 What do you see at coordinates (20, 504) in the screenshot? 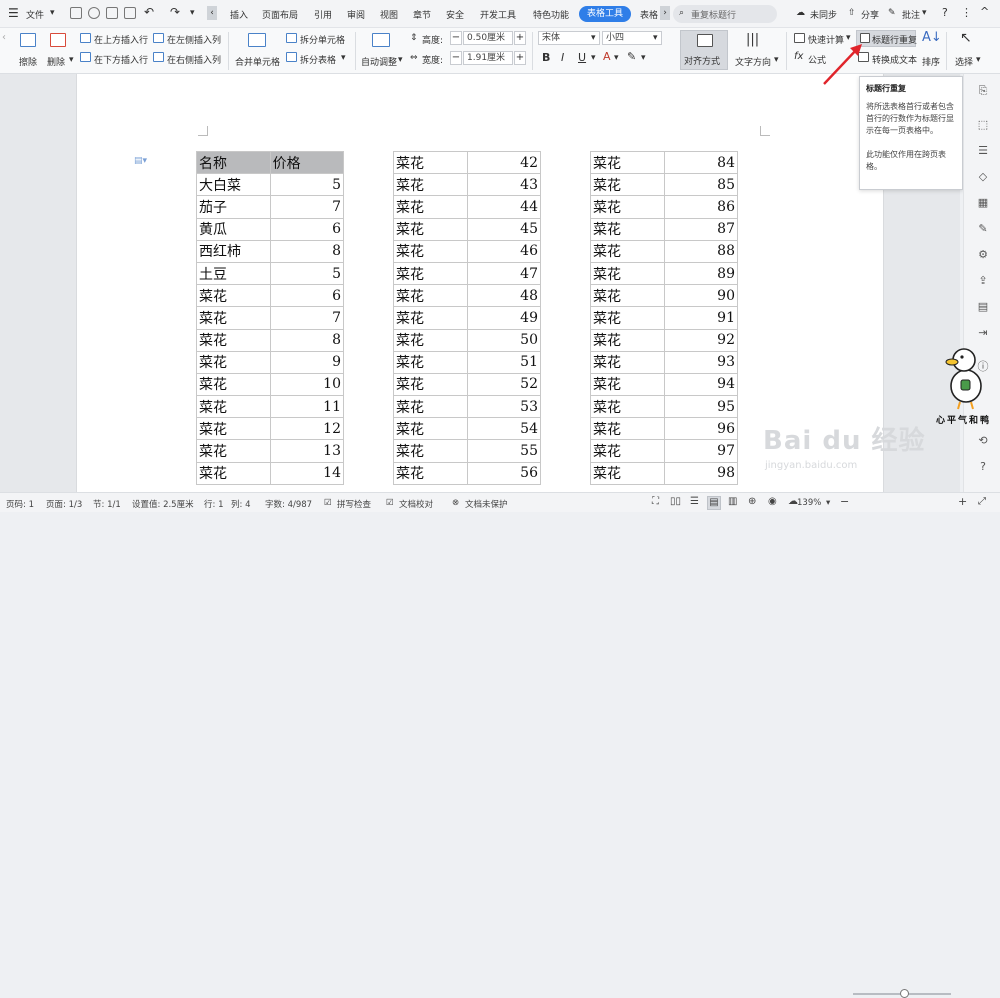
I see `page-number: 页码: 1` at bounding box center [20, 504].